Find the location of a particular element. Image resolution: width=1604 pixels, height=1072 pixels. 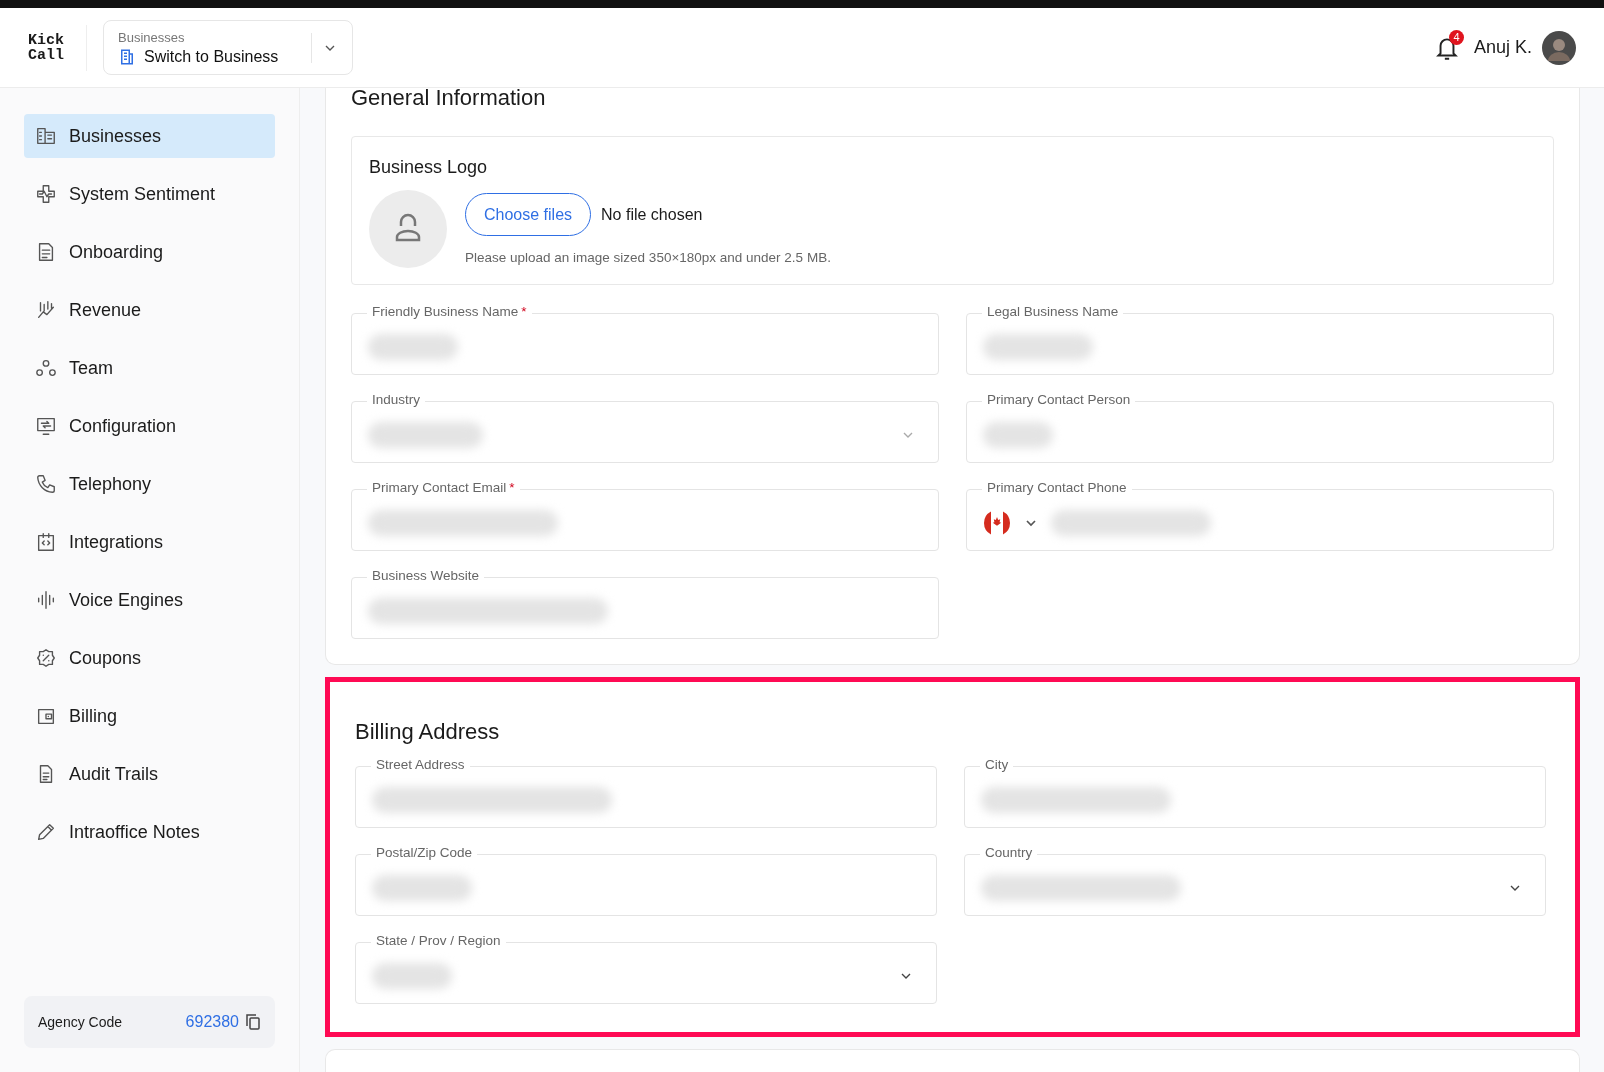

avatar is located at coordinates (1559, 47).